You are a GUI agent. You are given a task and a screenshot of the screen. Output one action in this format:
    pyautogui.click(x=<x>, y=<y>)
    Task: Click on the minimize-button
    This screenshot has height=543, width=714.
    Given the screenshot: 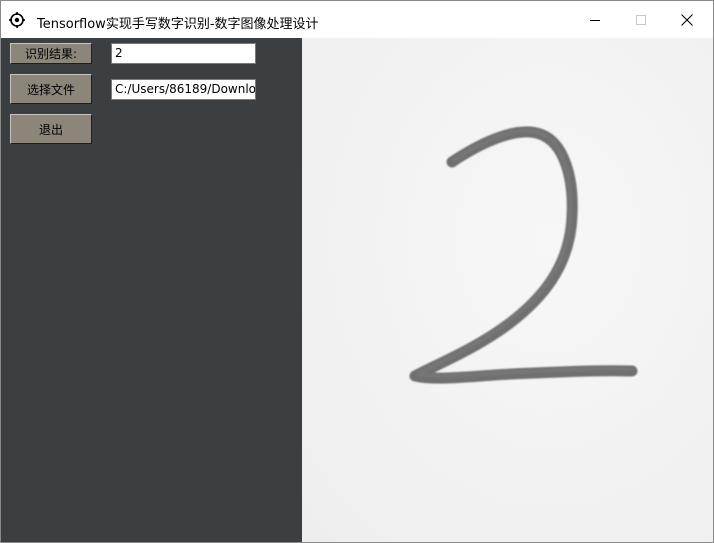 What is the action you would take?
    pyautogui.click(x=595, y=19)
    